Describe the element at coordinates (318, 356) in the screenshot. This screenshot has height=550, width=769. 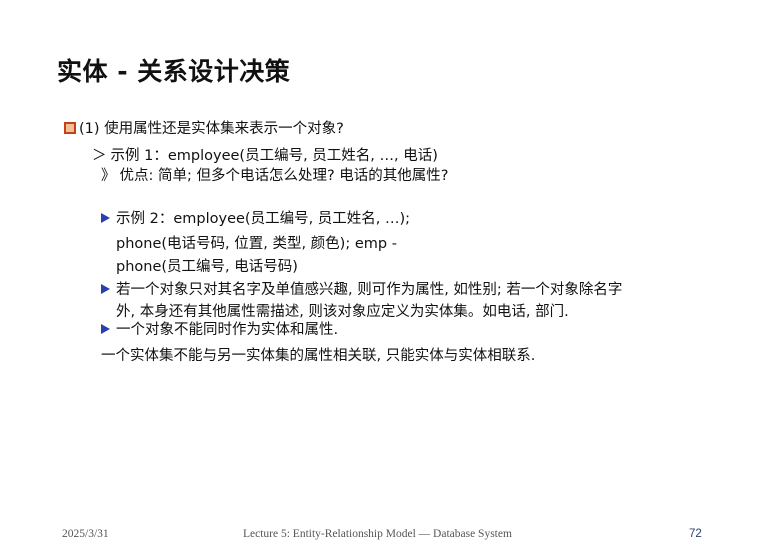
I see `rule-3: 一个实体集不能与另一实体集的属性相关联, 只能实体与实体相联系.` at that location.